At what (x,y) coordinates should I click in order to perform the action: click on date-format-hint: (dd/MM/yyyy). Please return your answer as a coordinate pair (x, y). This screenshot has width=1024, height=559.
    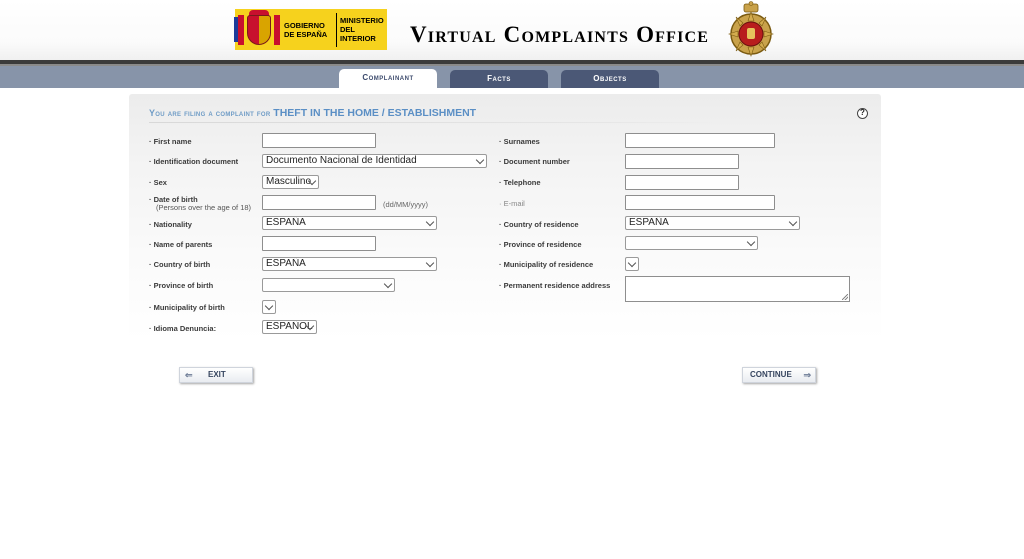
    Looking at the image, I should click on (405, 204).